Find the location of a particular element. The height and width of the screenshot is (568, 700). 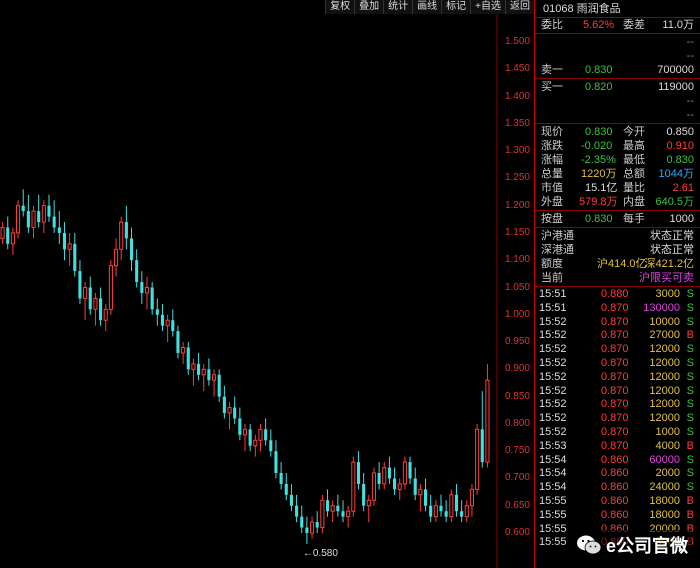

draw-line-button: 画线 is located at coordinates (427, 7).